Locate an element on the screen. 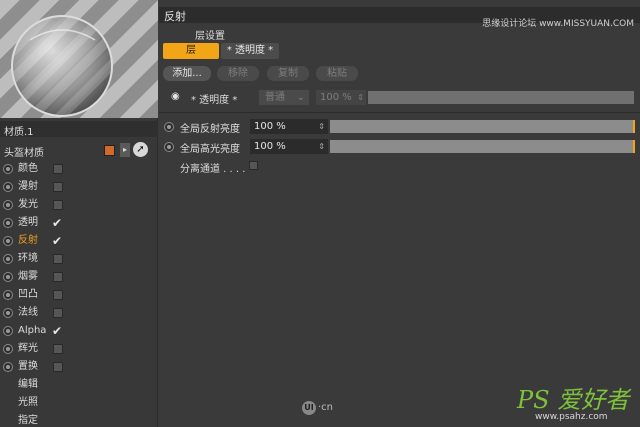  material-type-label: 头盔材质 is located at coordinates (24, 153).